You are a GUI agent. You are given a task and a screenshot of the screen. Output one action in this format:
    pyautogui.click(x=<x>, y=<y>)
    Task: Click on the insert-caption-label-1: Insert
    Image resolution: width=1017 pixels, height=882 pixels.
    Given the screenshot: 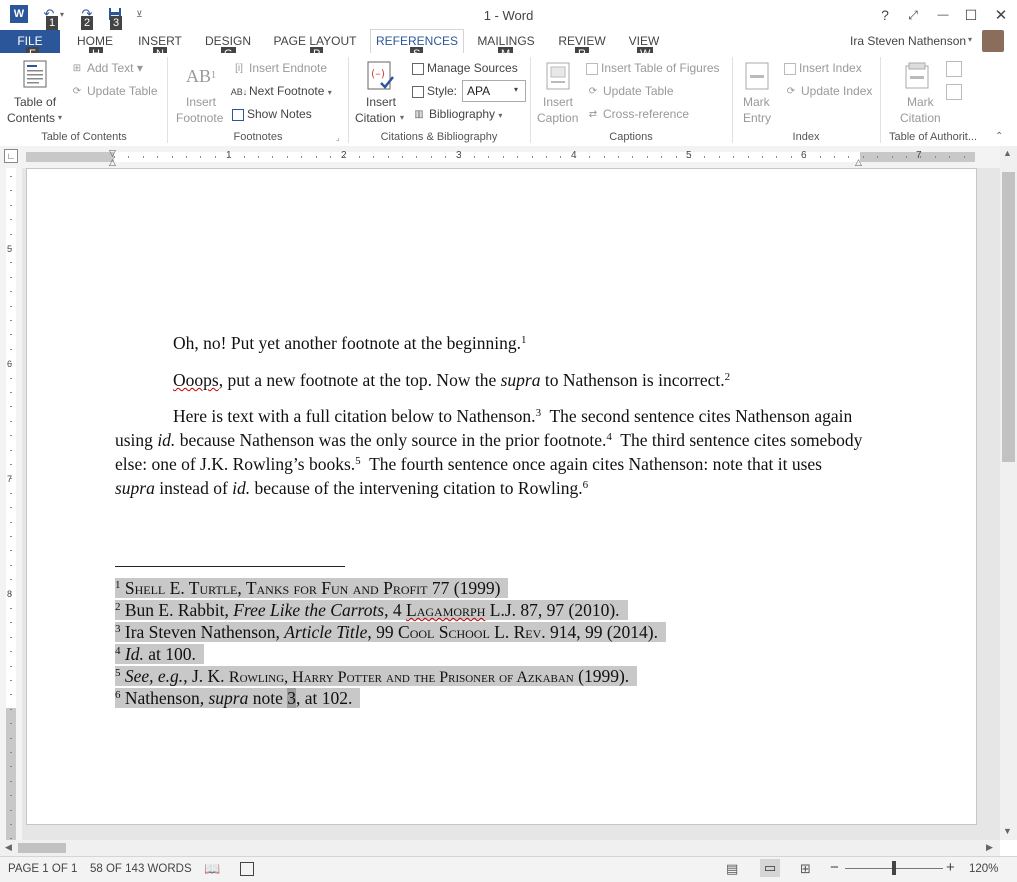 What is the action you would take?
    pyautogui.click(x=558, y=102)
    